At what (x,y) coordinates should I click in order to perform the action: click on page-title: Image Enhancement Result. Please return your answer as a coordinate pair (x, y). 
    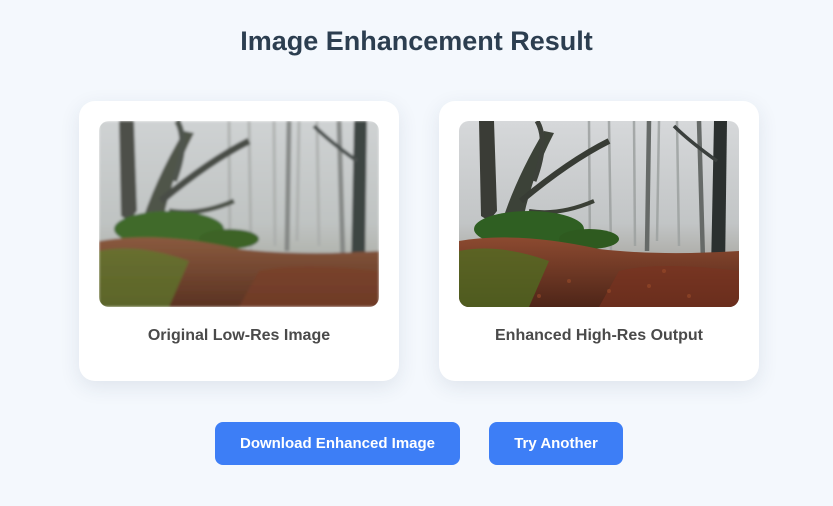
    Looking at the image, I should click on (416, 41).